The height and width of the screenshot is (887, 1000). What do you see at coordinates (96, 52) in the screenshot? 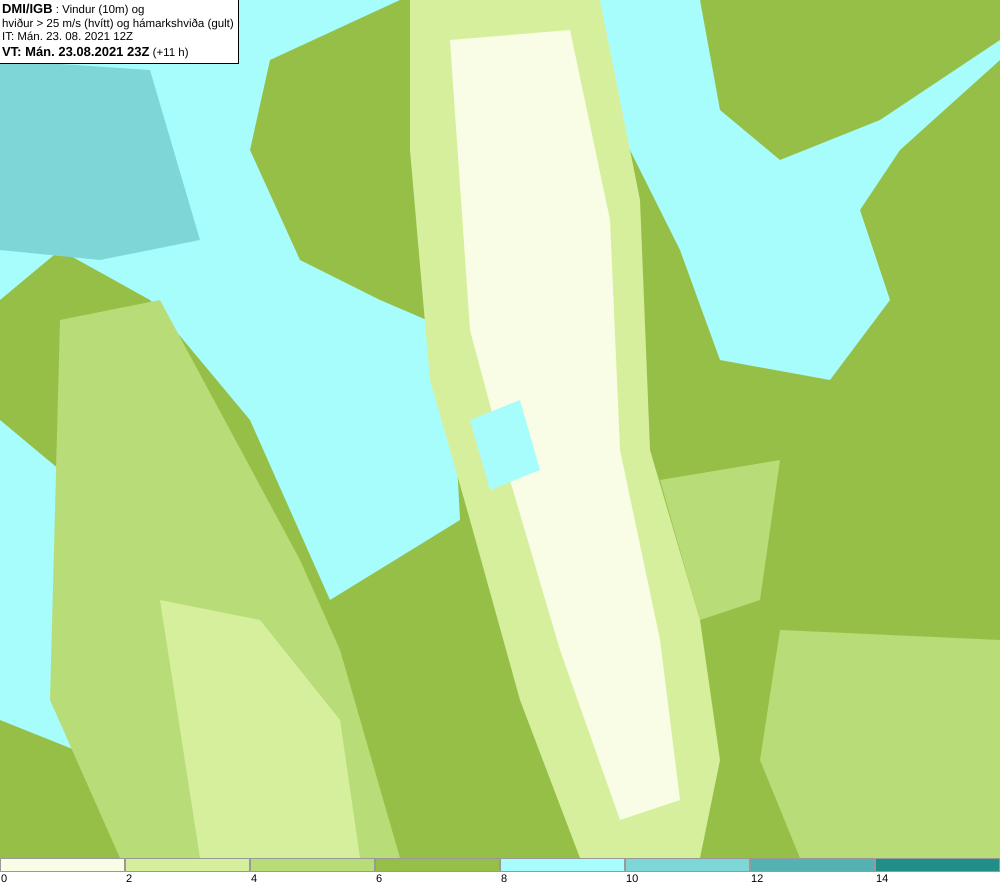
I see `info-text: VT: Mán. 23.08.2021 23Z (+11 h)` at bounding box center [96, 52].